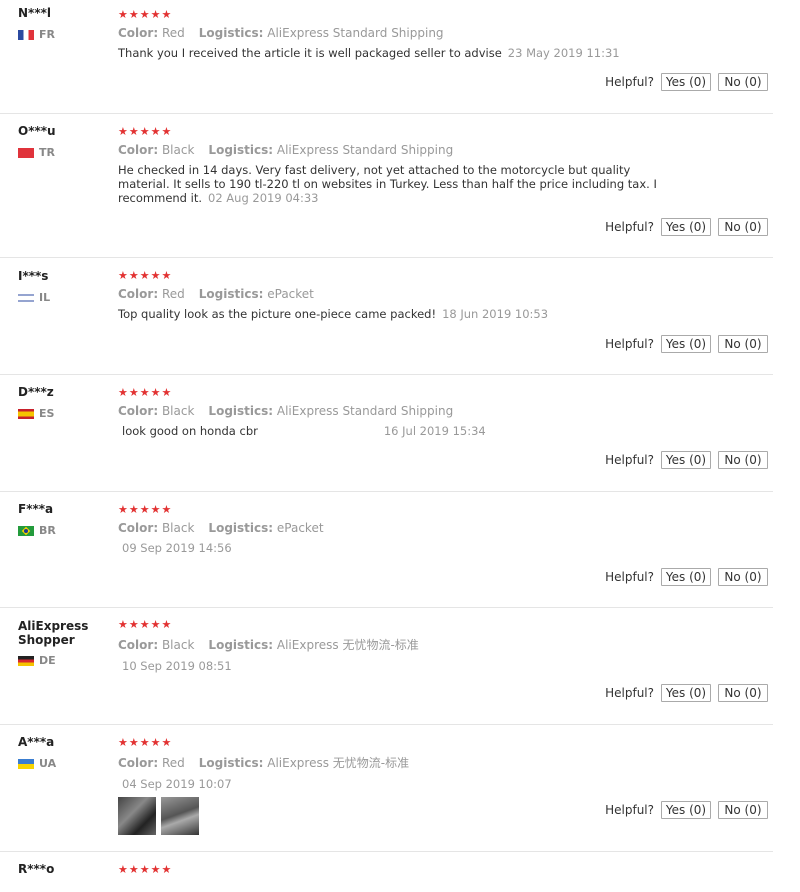  Describe the element at coordinates (177, 784) in the screenshot. I see `review-date: 04 Sep 2019 10:07` at that location.